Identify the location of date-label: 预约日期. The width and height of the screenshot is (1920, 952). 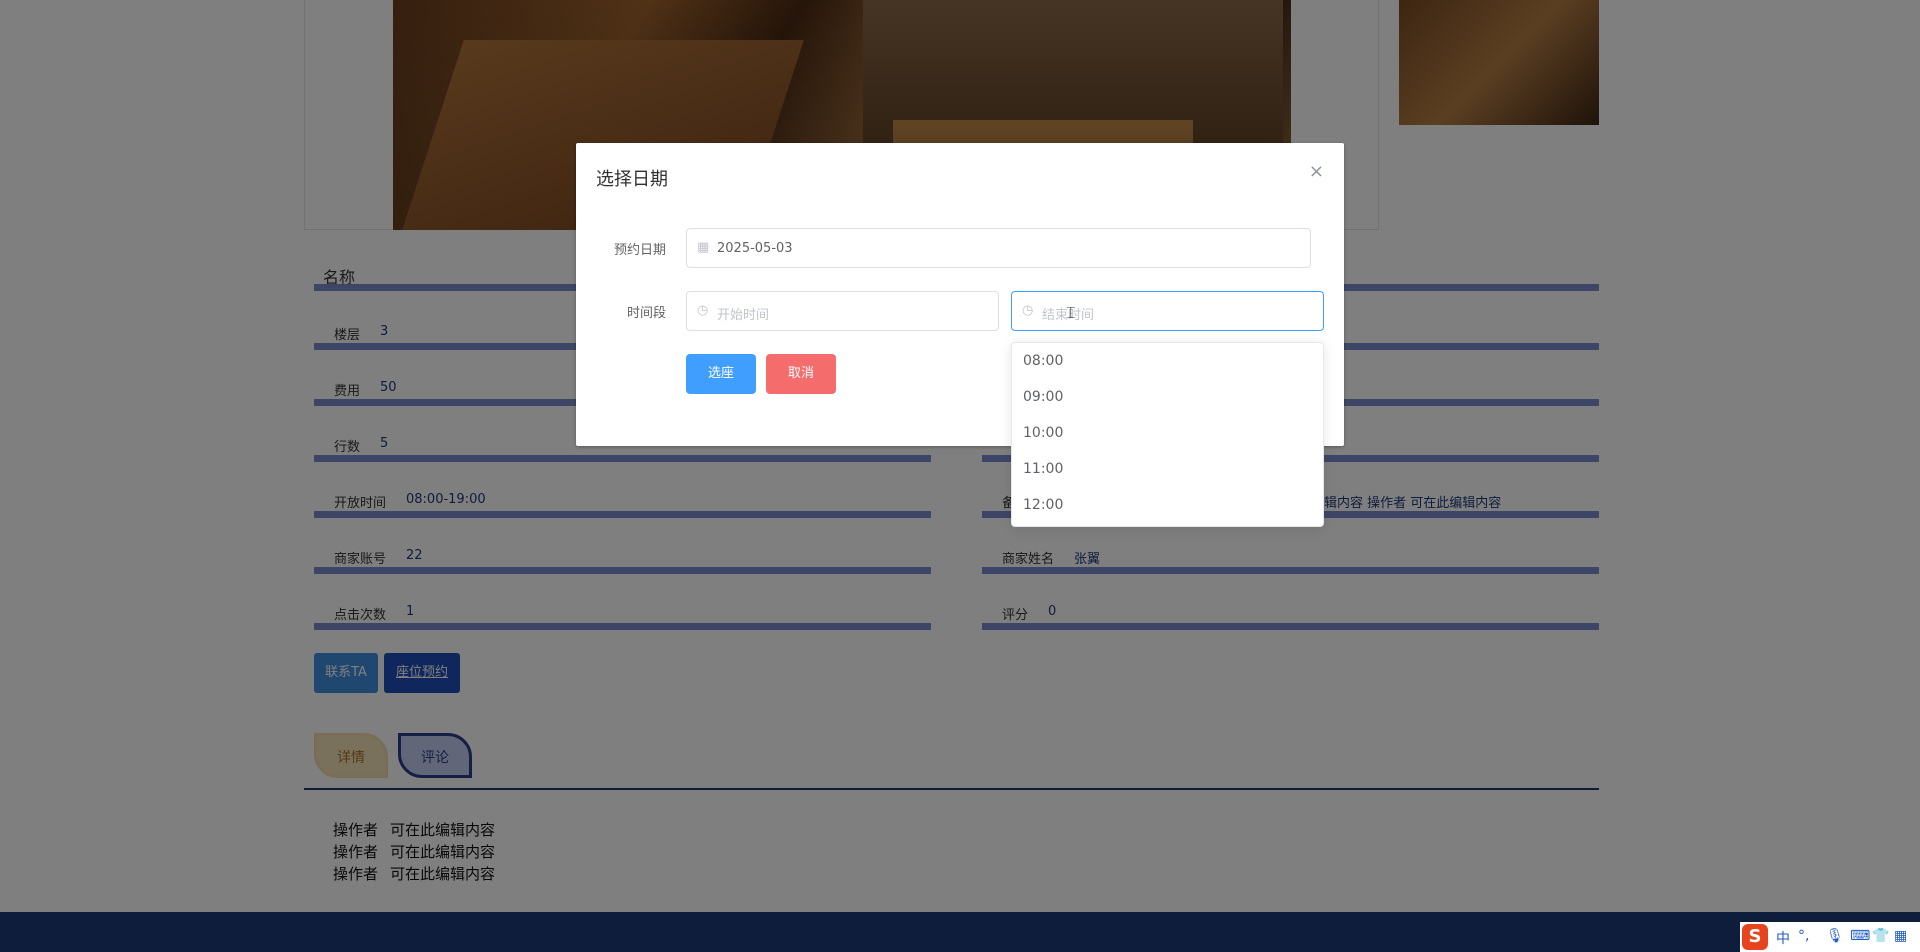
(639, 250).